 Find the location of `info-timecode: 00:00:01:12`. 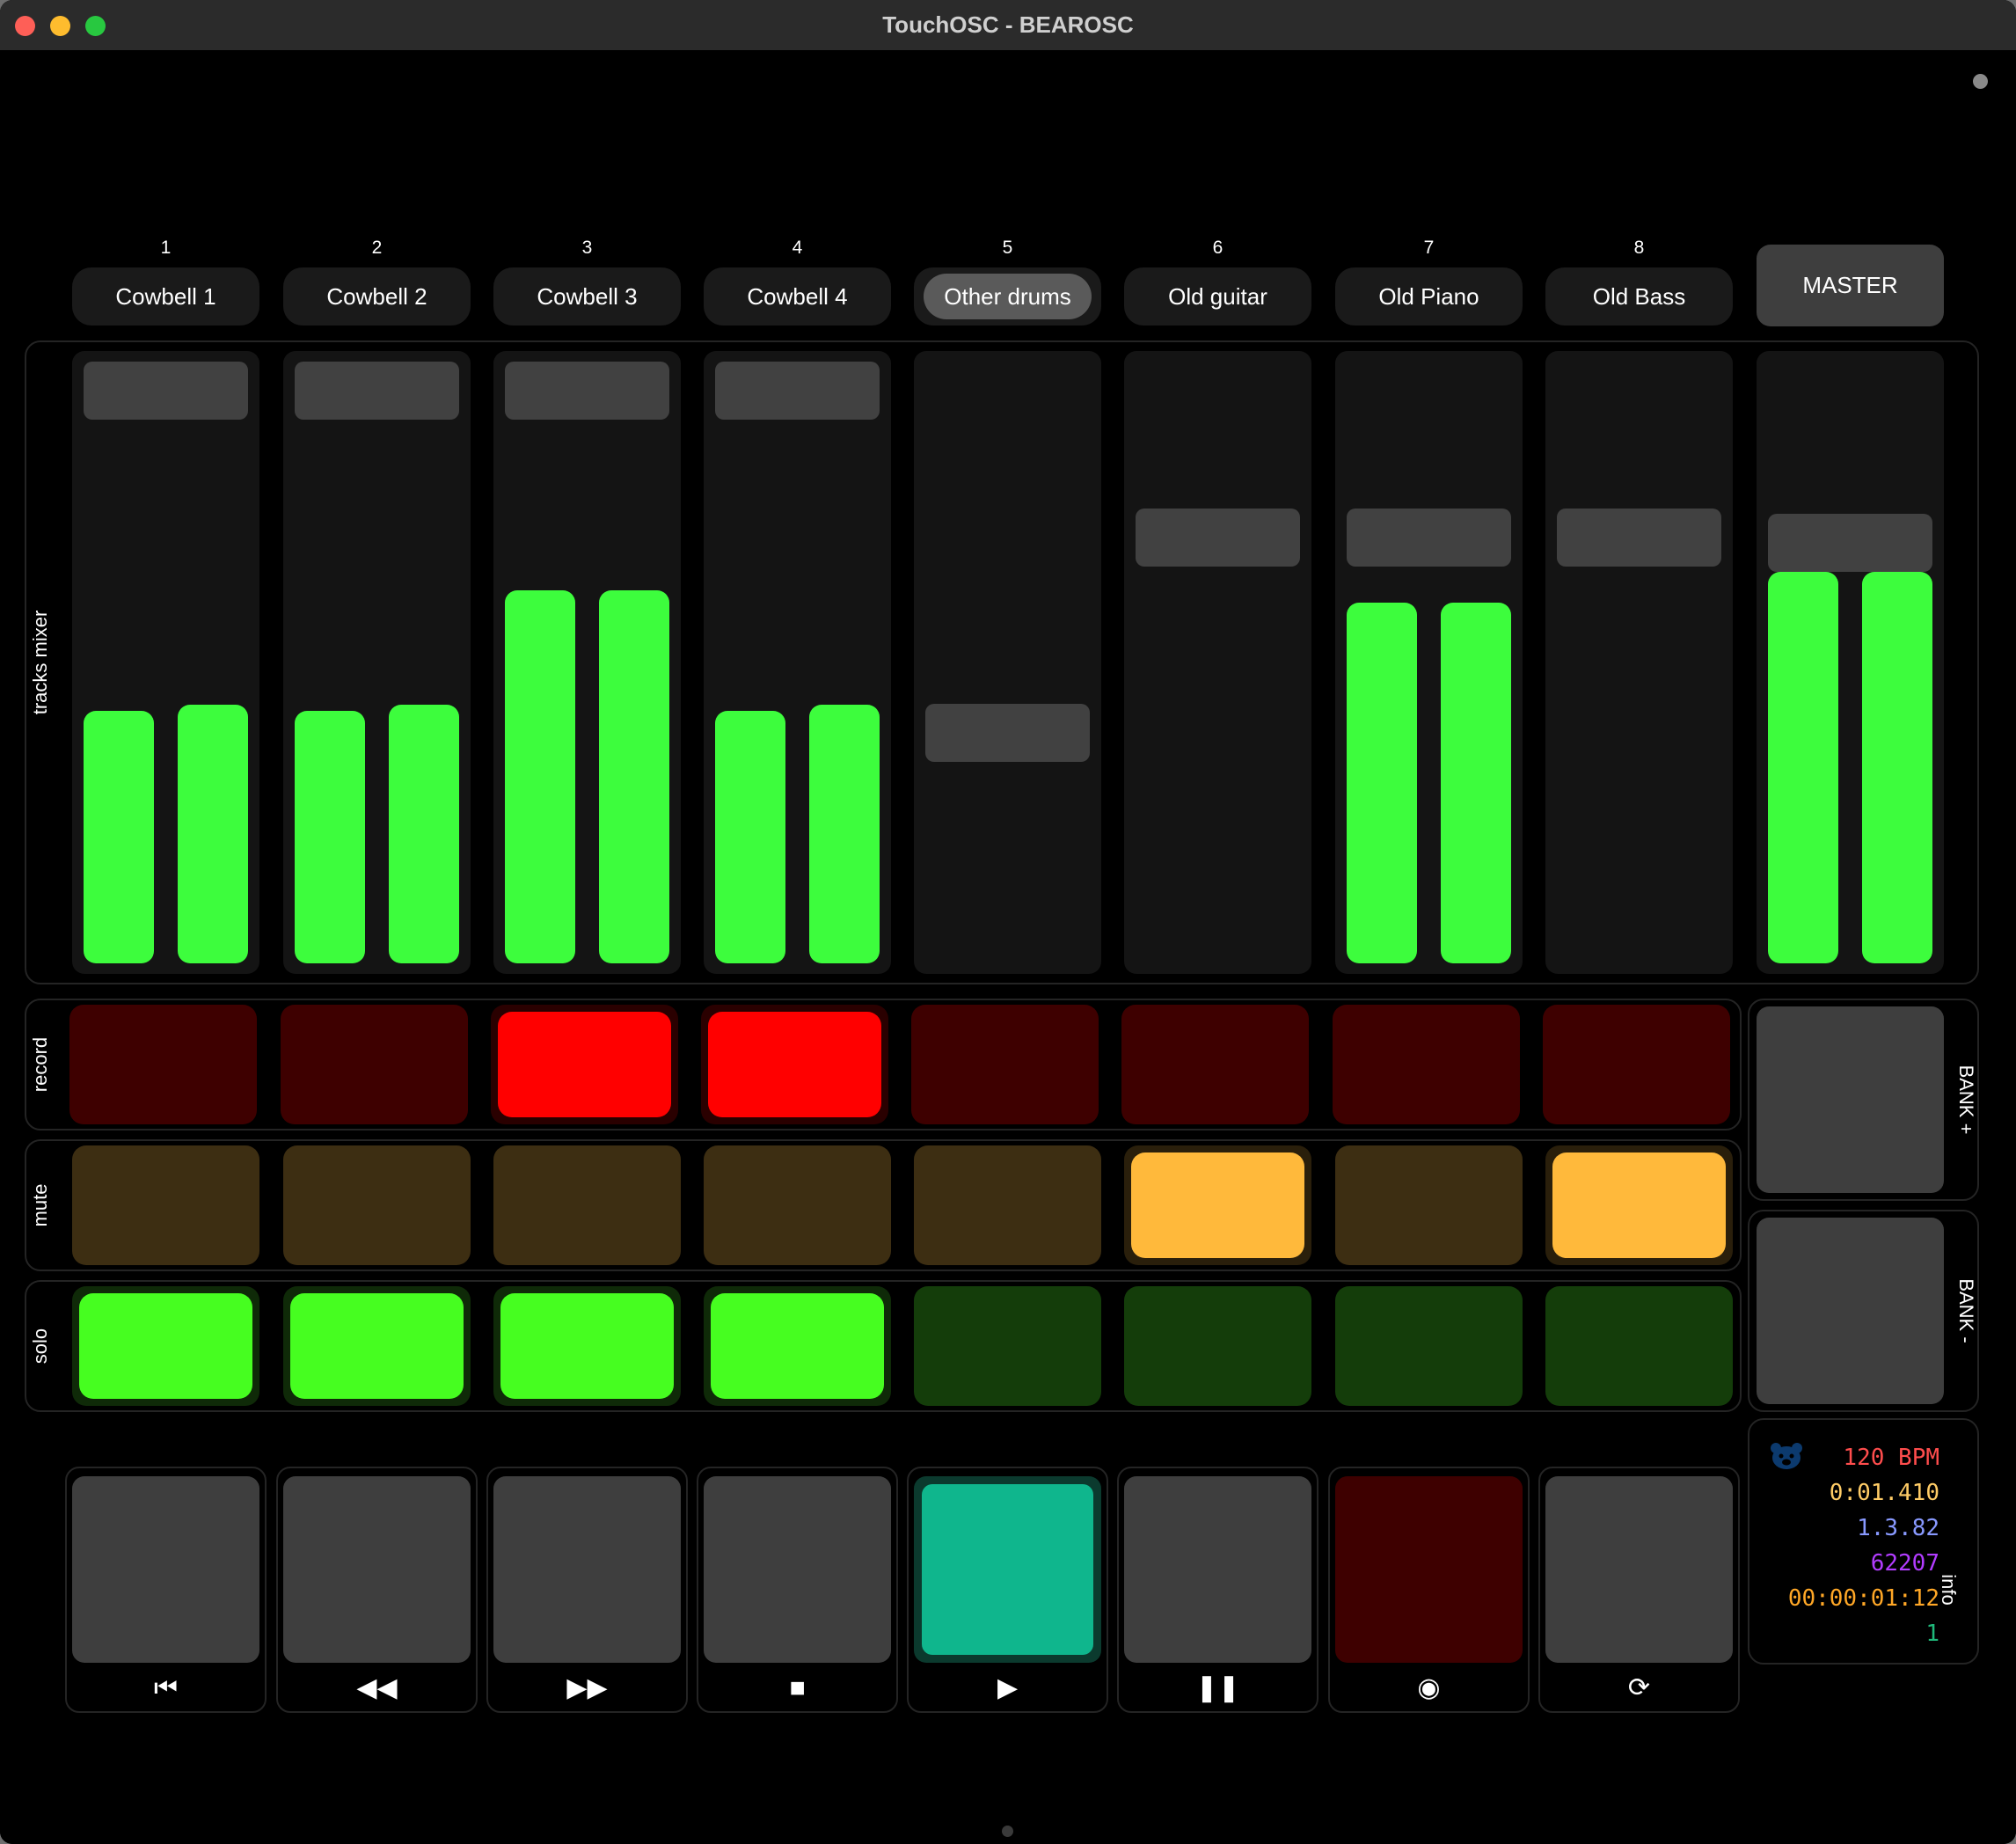

info-timecode: 00:00:01:12 is located at coordinates (1863, 1598).